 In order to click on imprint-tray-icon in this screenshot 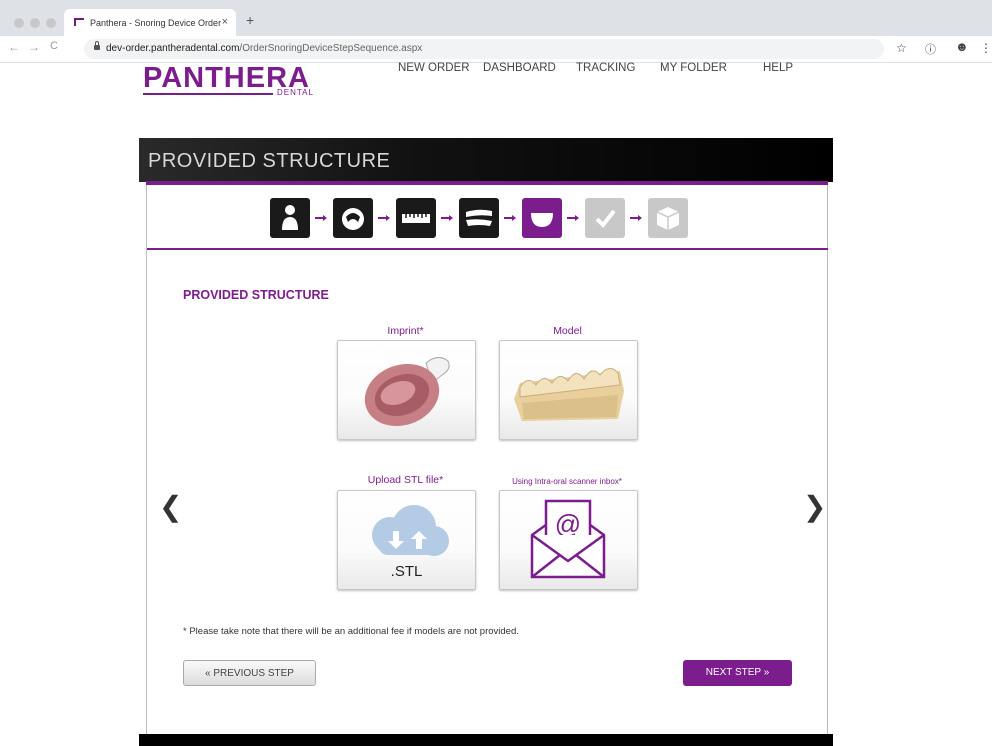, I will do `click(407, 392)`.